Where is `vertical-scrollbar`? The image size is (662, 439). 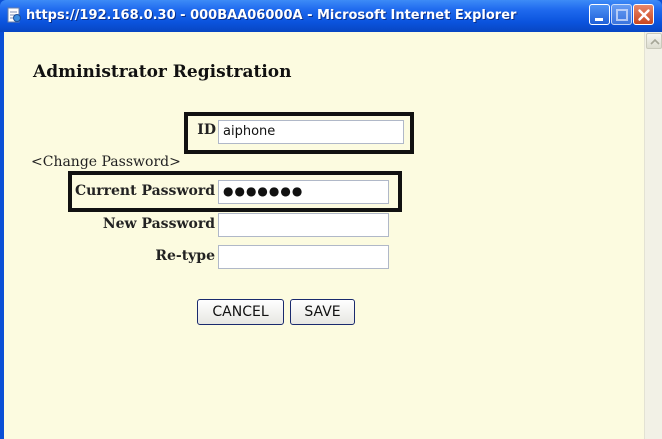 vertical-scrollbar is located at coordinates (653, 235).